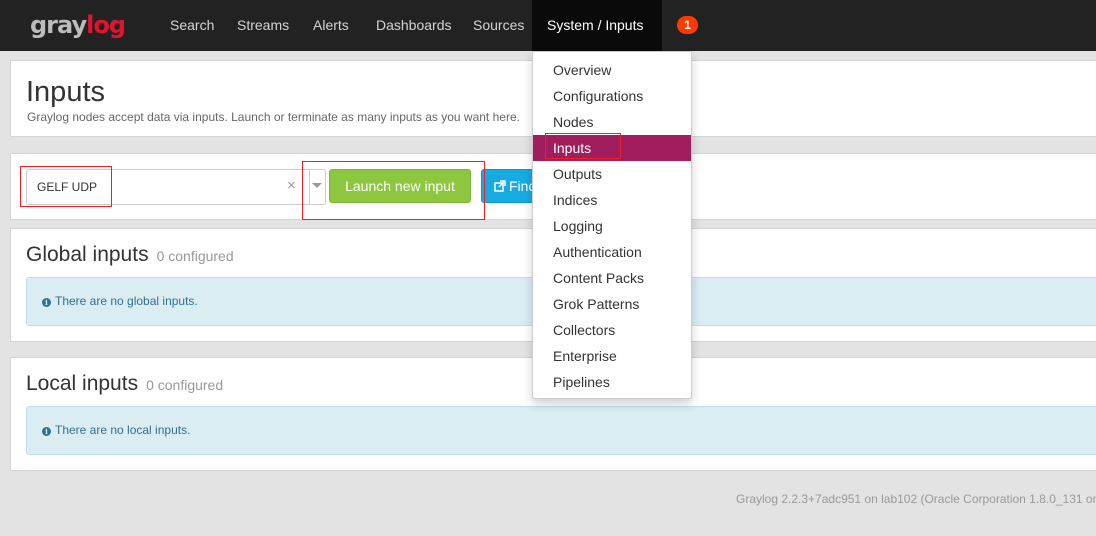  I want to click on global-inputs-title: Global inputs, so click(87, 254).